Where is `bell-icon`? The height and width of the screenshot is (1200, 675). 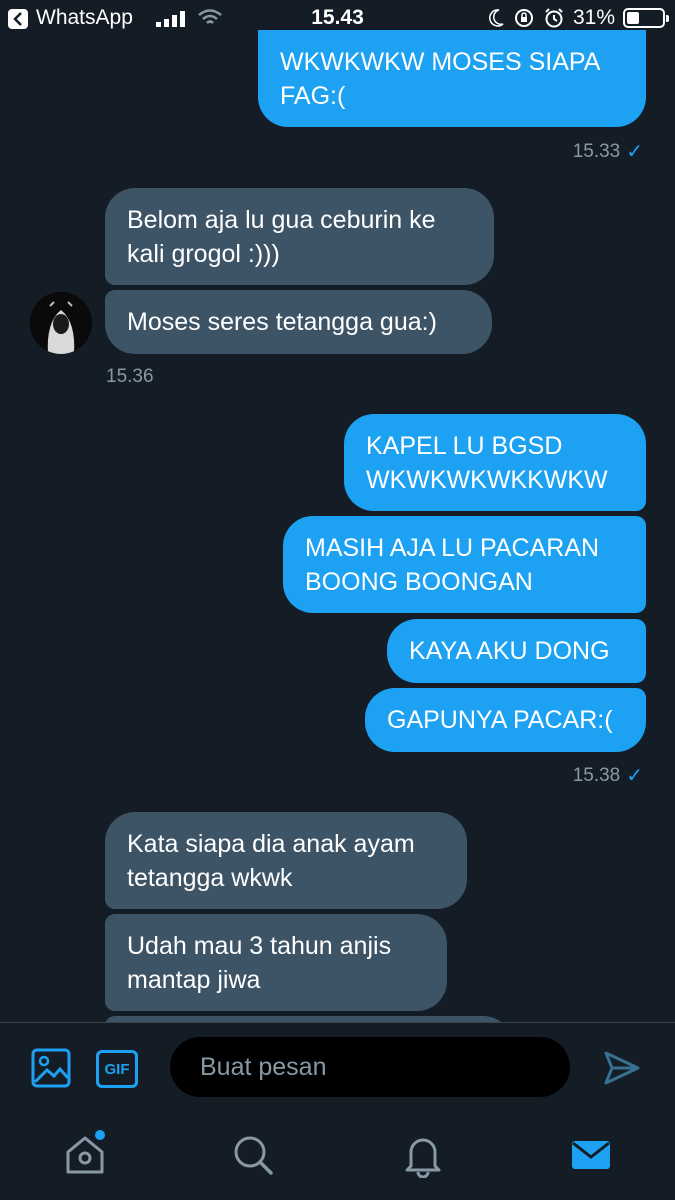
bell-icon is located at coordinates (423, 1155).